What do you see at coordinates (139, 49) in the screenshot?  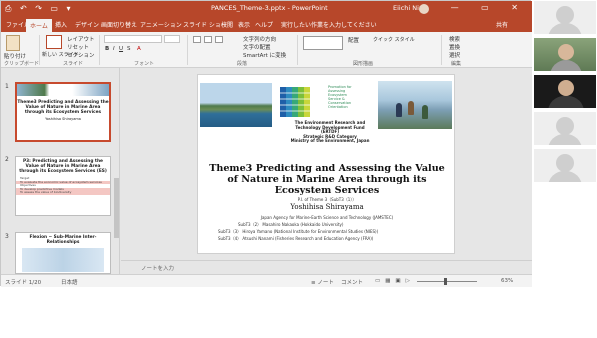 I see `font-color-button: A` at bounding box center [139, 49].